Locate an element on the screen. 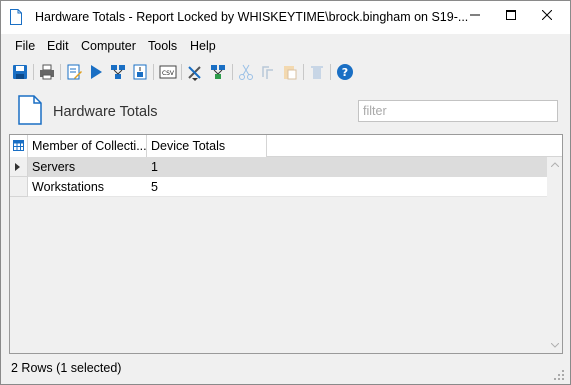 The height and width of the screenshot is (385, 571). chevron-down-icon is located at coordinates (554, 345).